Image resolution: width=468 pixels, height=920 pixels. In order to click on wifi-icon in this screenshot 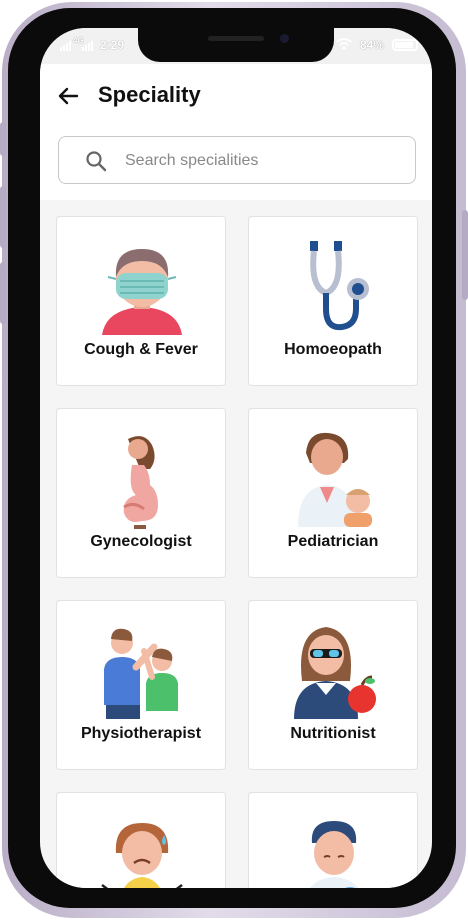, I will do `click(344, 44)`.